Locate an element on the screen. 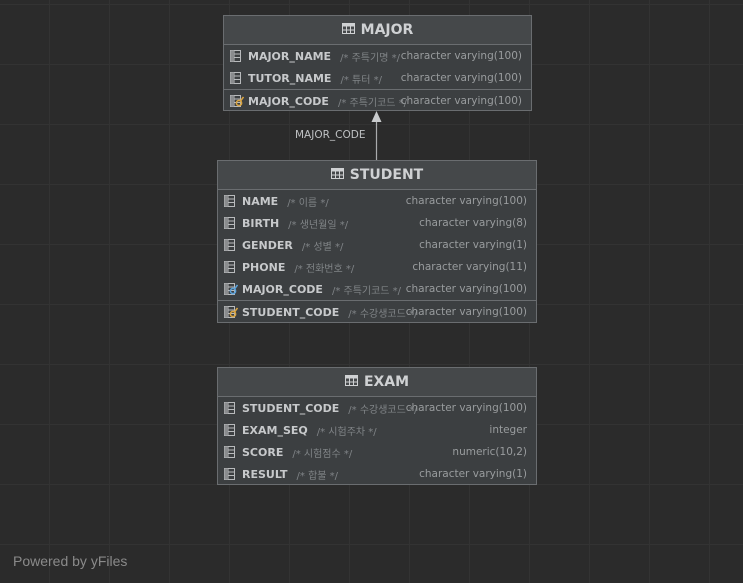  column-comment: /* 전화번호 */ is located at coordinates (324, 269).